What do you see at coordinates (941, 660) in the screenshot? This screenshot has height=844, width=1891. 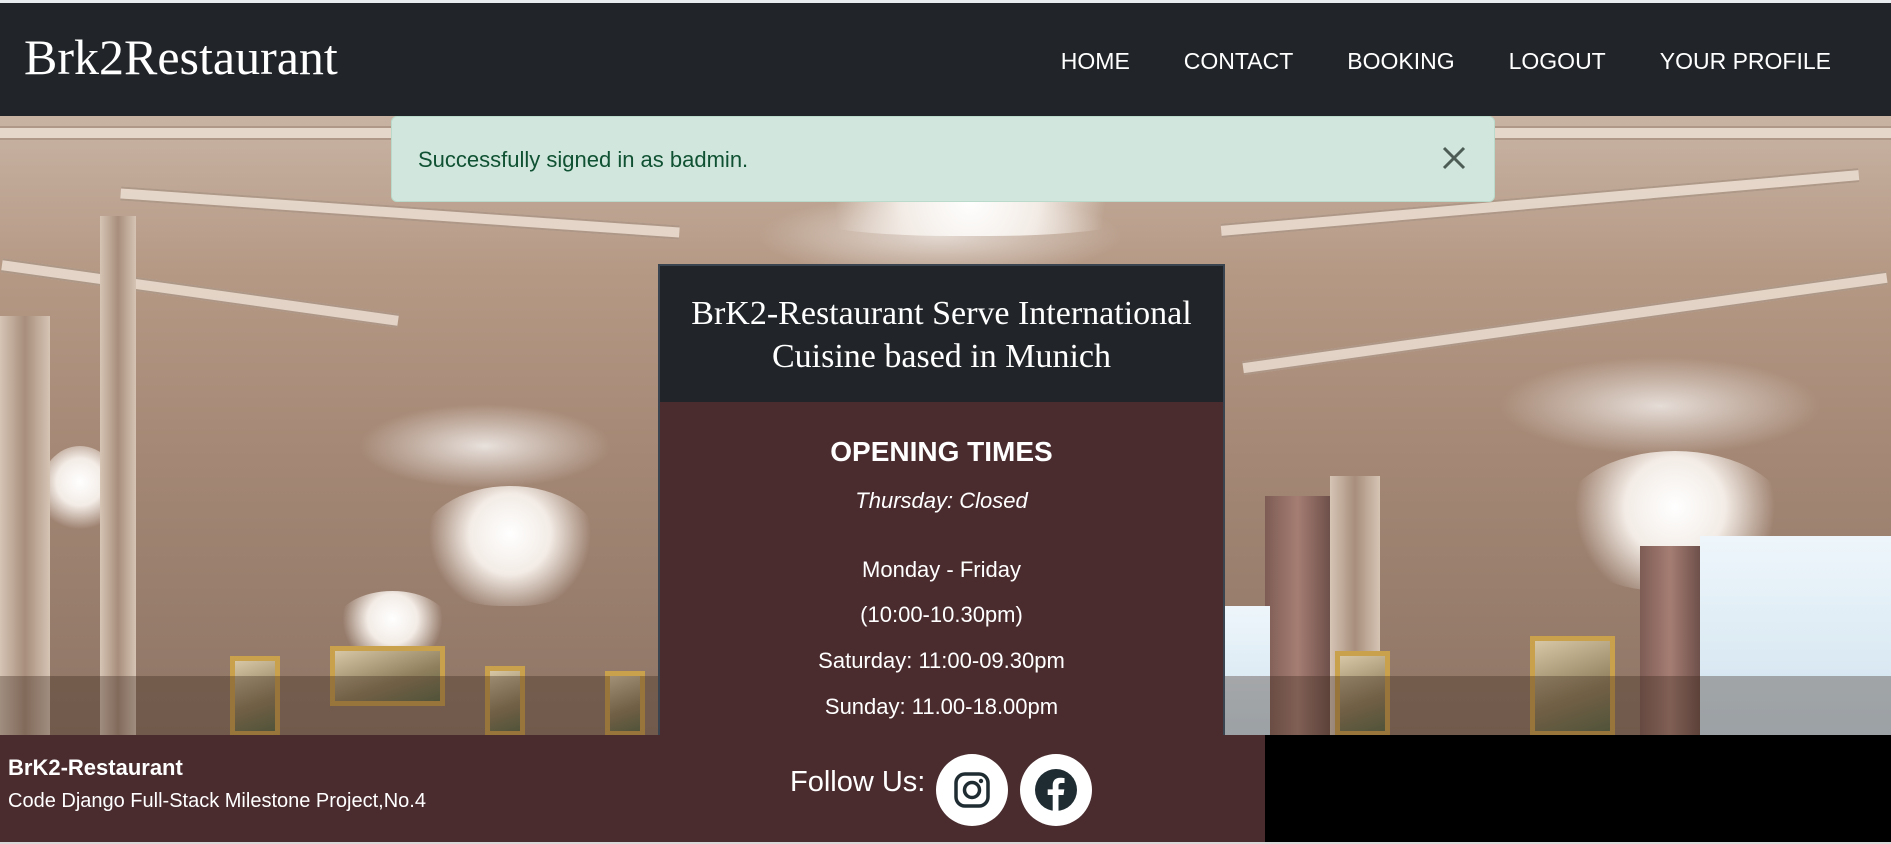 I see `saturday-hours-text: Saturday: 11:00-09.30pm` at bounding box center [941, 660].